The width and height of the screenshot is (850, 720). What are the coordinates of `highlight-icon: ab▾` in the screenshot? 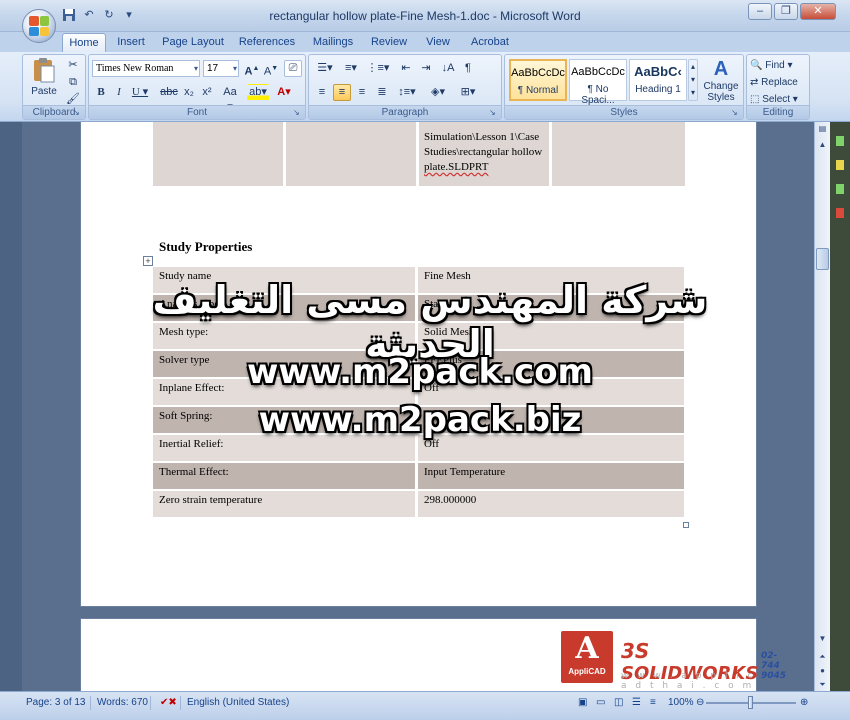 It's located at (258, 92).